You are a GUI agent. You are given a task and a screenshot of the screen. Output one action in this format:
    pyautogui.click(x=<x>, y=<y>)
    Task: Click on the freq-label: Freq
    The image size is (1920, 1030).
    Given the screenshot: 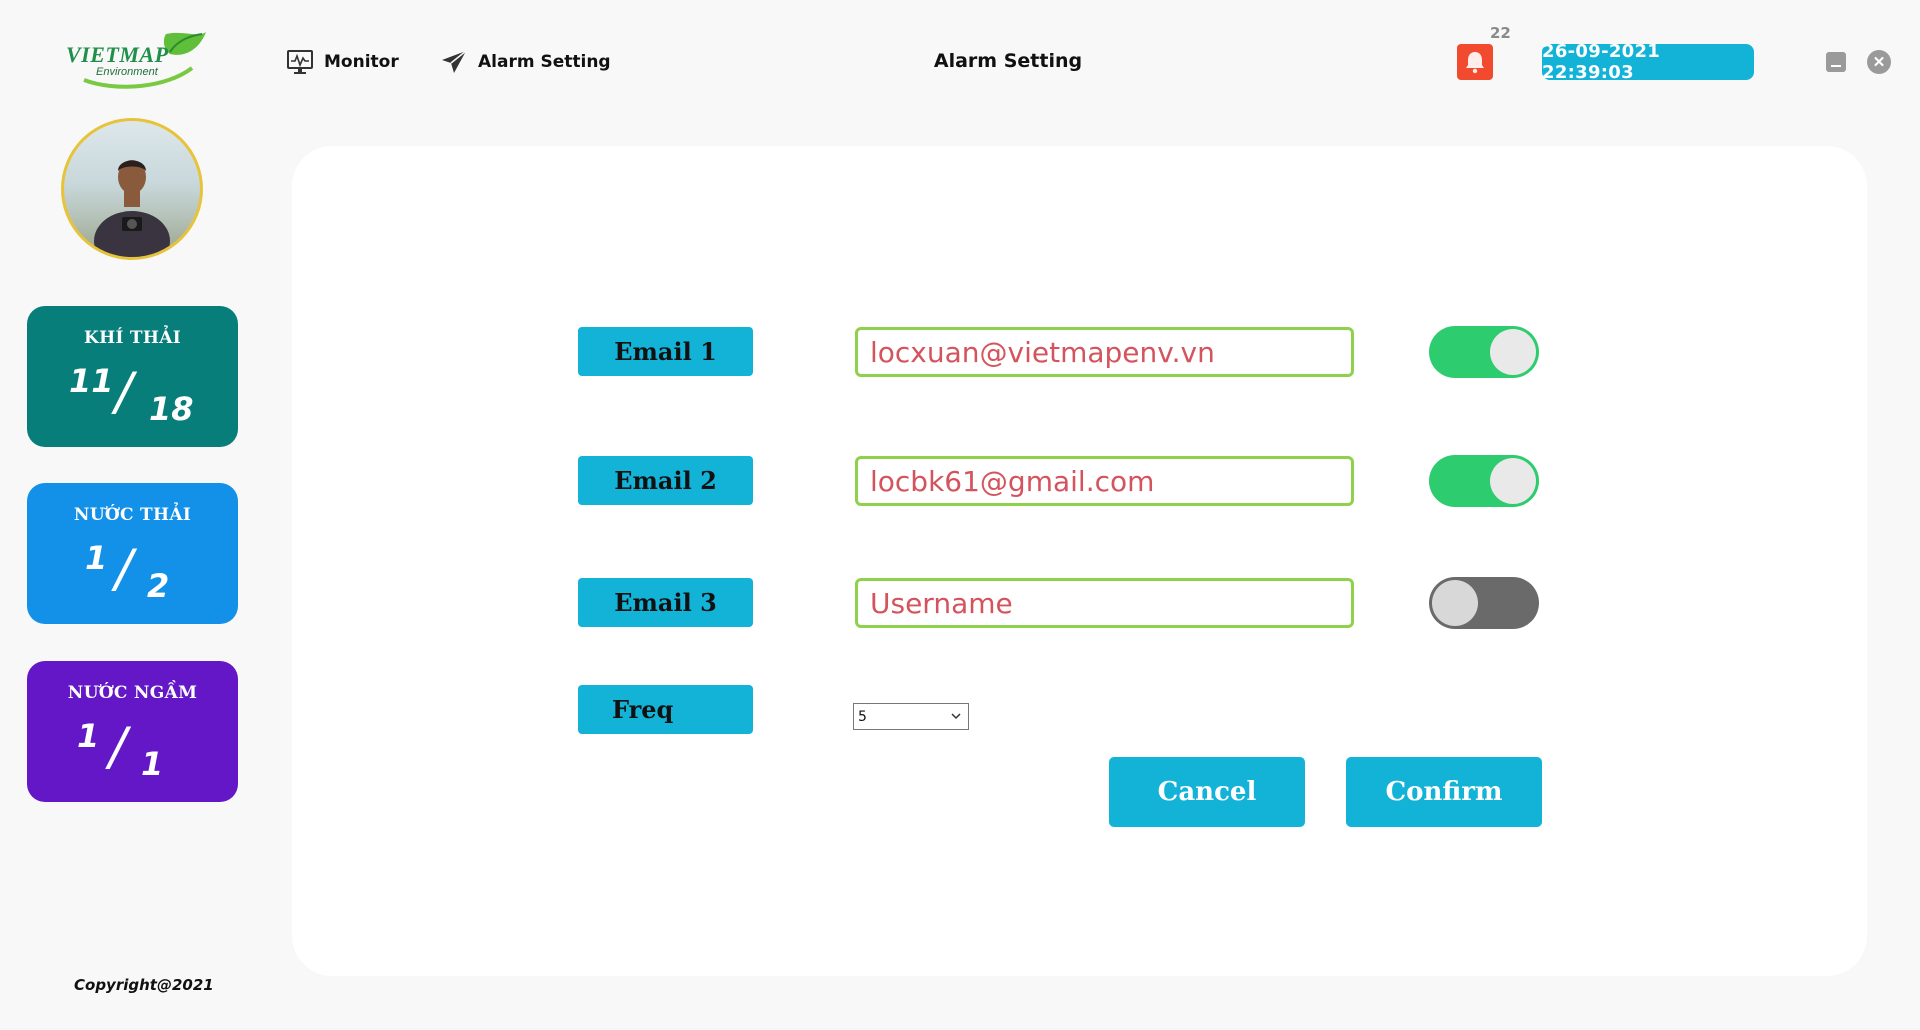 What is the action you would take?
    pyautogui.click(x=665, y=709)
    